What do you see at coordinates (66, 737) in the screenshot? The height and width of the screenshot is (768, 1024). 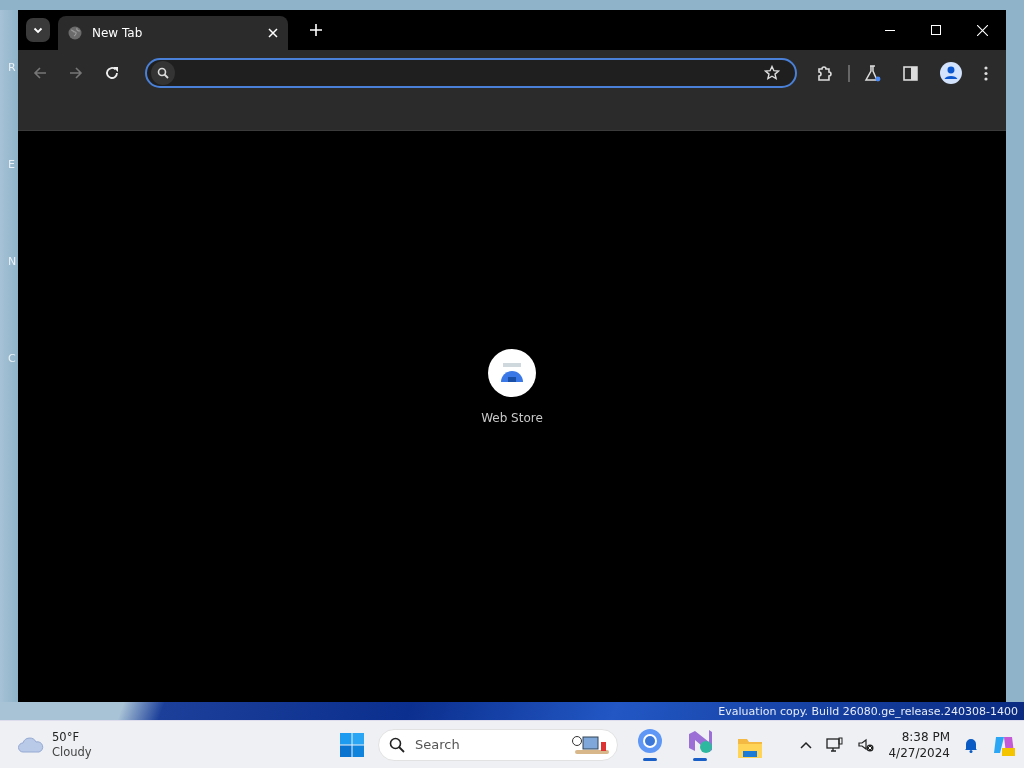 I see `temperature: 50°F` at bounding box center [66, 737].